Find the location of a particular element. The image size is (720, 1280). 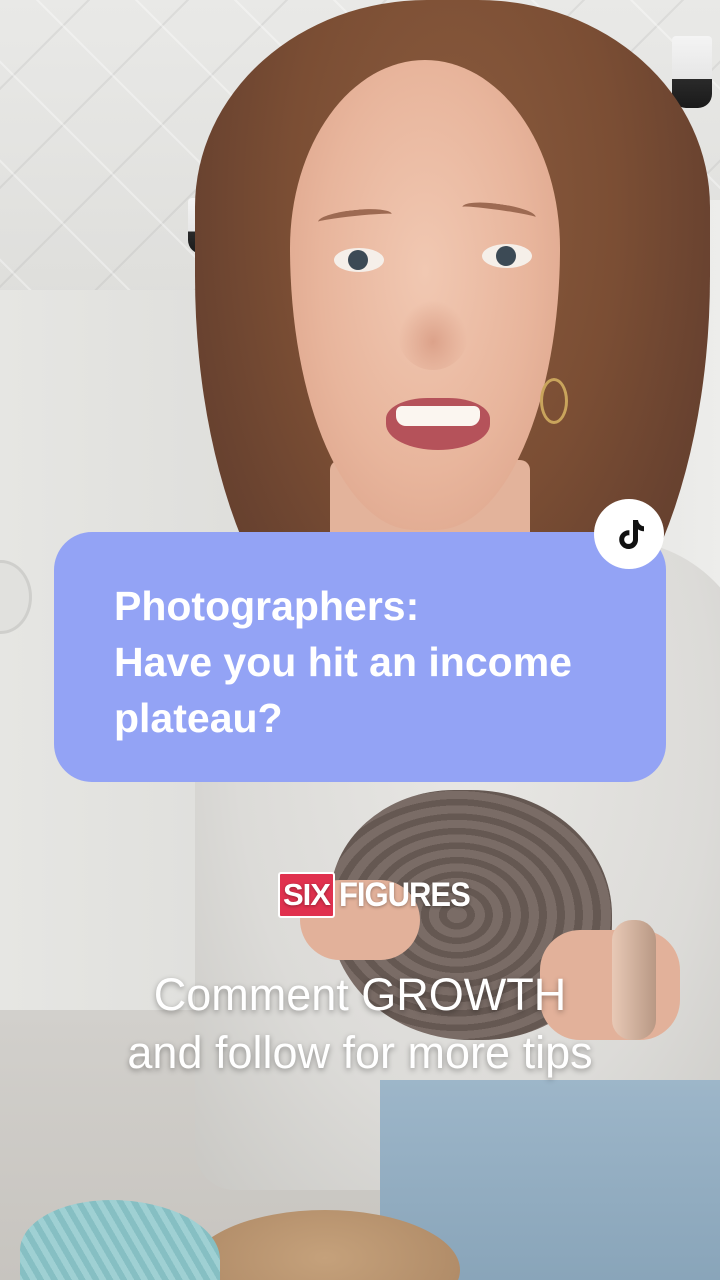

nose is located at coordinates (433, 335).